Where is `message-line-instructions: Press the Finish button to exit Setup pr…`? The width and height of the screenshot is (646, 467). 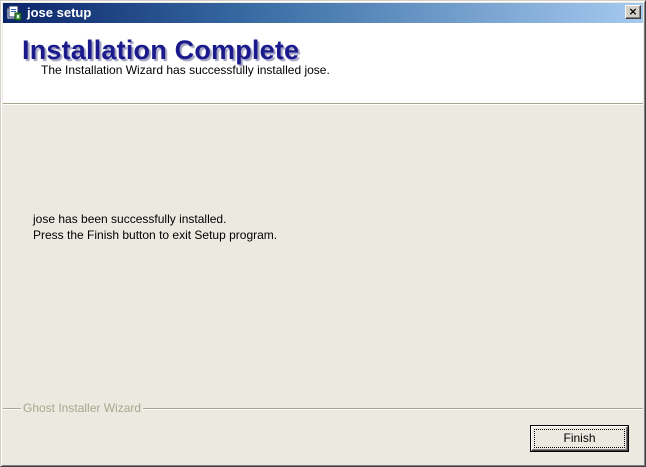
message-line-instructions: Press the Finish button to exit Setup pr… is located at coordinates (155, 235).